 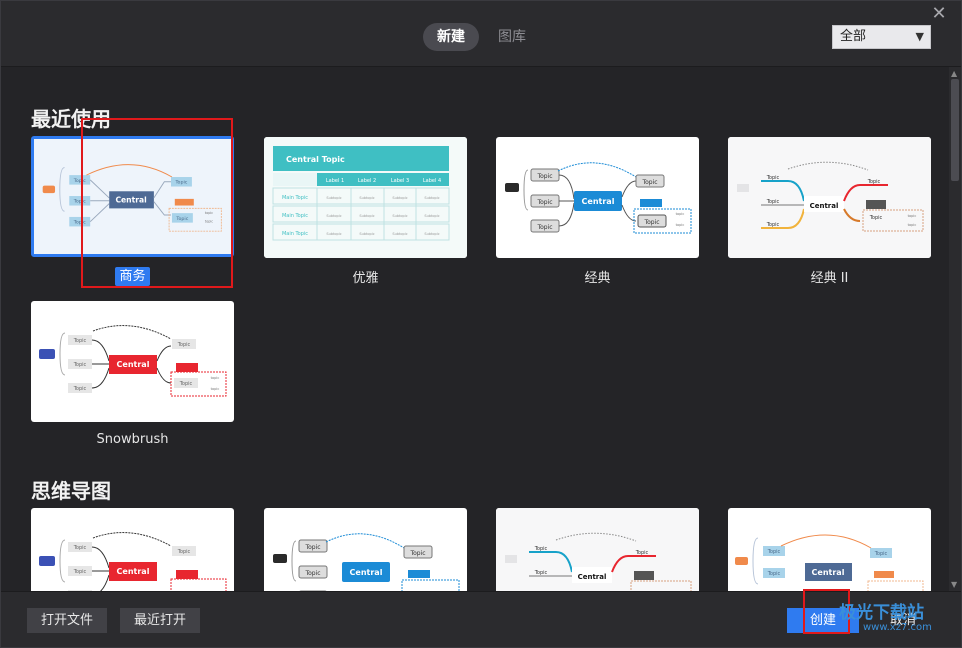 I want to click on mindmap-card-3: Topic Topic Central Topic, so click(x=597, y=549).